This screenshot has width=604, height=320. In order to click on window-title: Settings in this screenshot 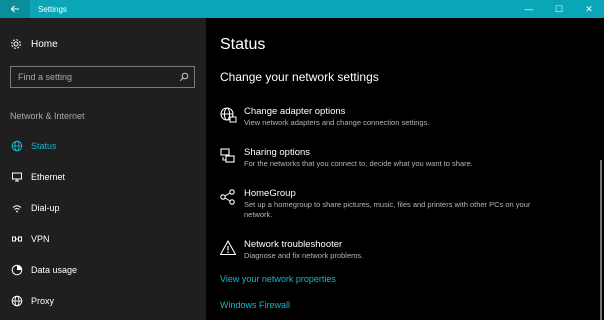, I will do `click(52, 9)`.